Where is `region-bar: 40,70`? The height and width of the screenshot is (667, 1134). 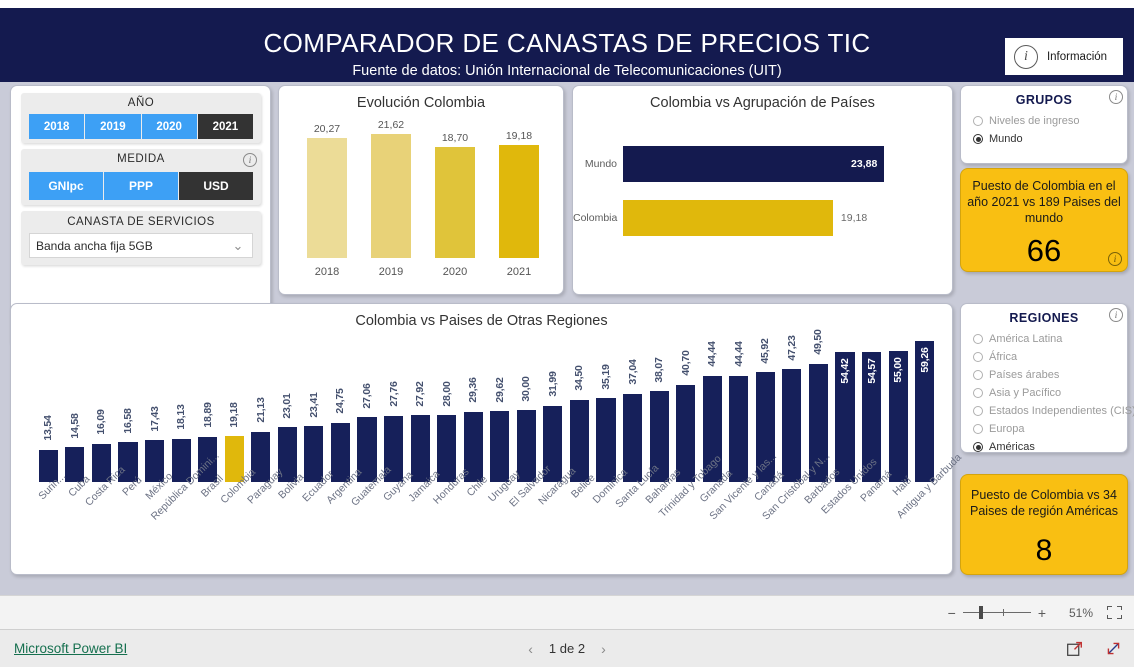 region-bar: 40,70 is located at coordinates (686, 408).